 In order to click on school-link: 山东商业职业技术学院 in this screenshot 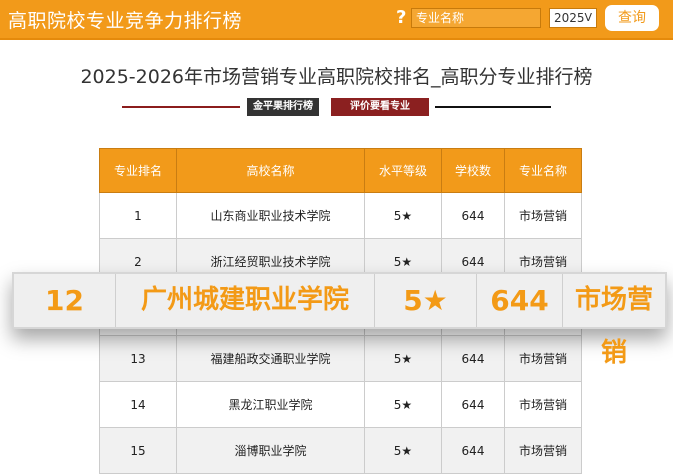, I will do `click(270, 215)`.